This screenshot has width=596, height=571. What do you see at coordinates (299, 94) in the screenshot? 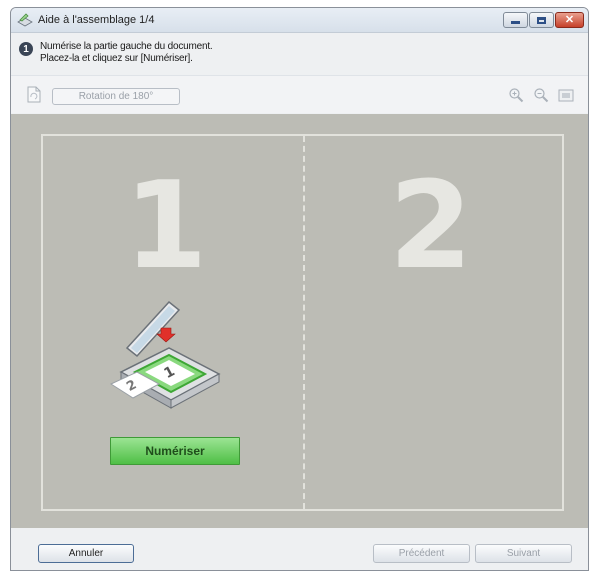
I see `toolbar: Rotation de 180°` at bounding box center [299, 94].